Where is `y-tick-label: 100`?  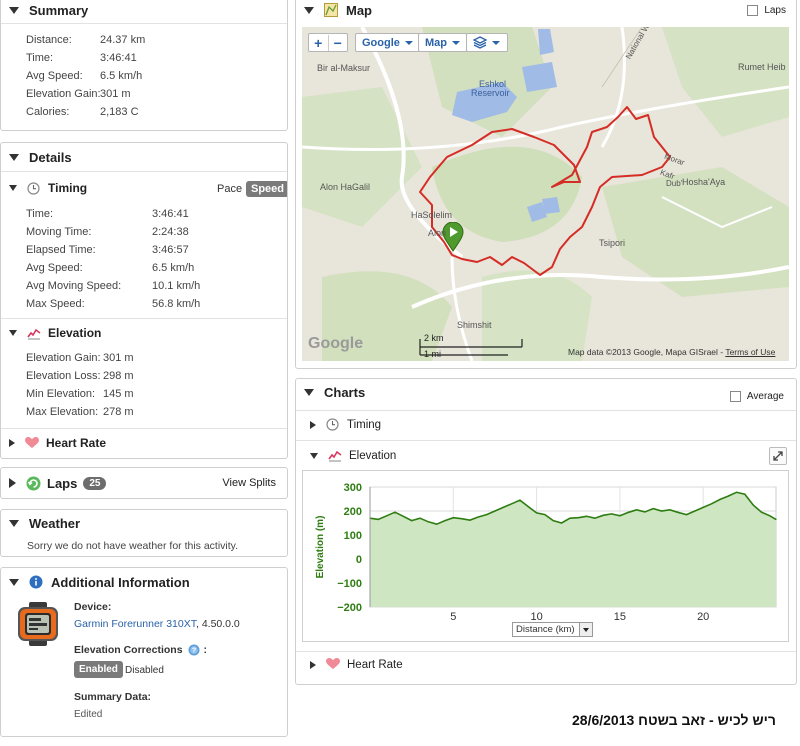
y-tick-label: 100 is located at coordinates (353, 536).